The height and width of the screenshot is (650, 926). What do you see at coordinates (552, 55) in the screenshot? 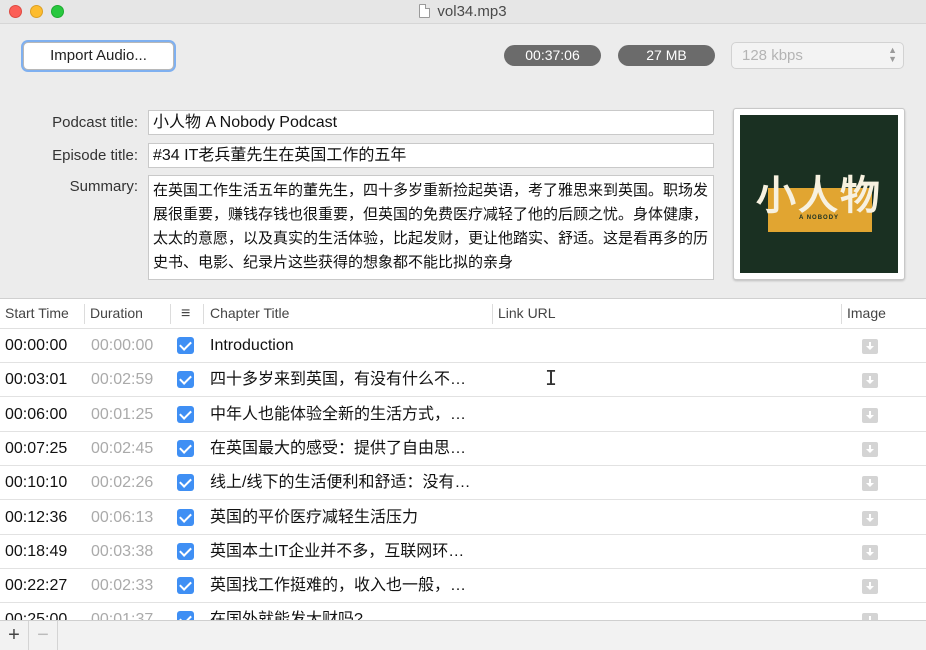
I see `duration-badge: 00:37:06` at bounding box center [552, 55].